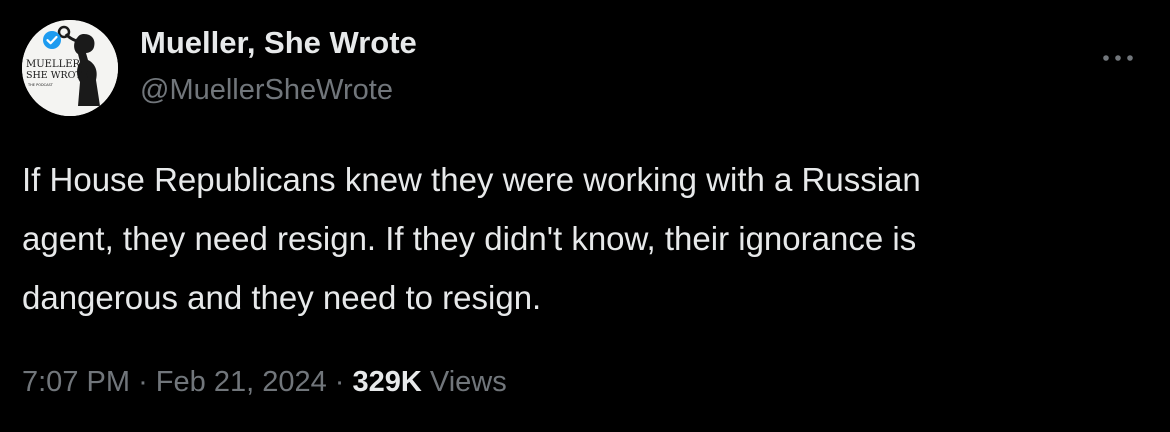 The height and width of the screenshot is (432, 1170). I want to click on tweet-time: 7:07 PM, so click(76, 382).